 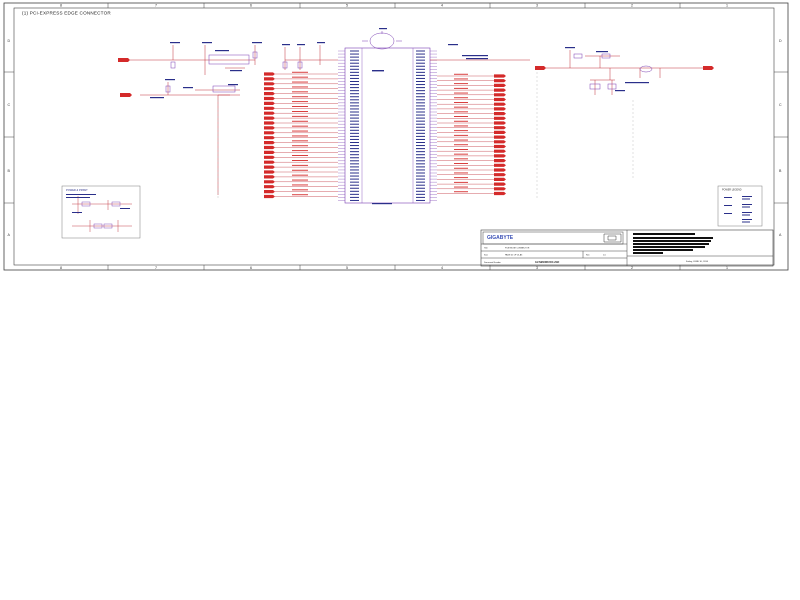 I want to click on zone-col-label: 4, so click(x=442, y=268).